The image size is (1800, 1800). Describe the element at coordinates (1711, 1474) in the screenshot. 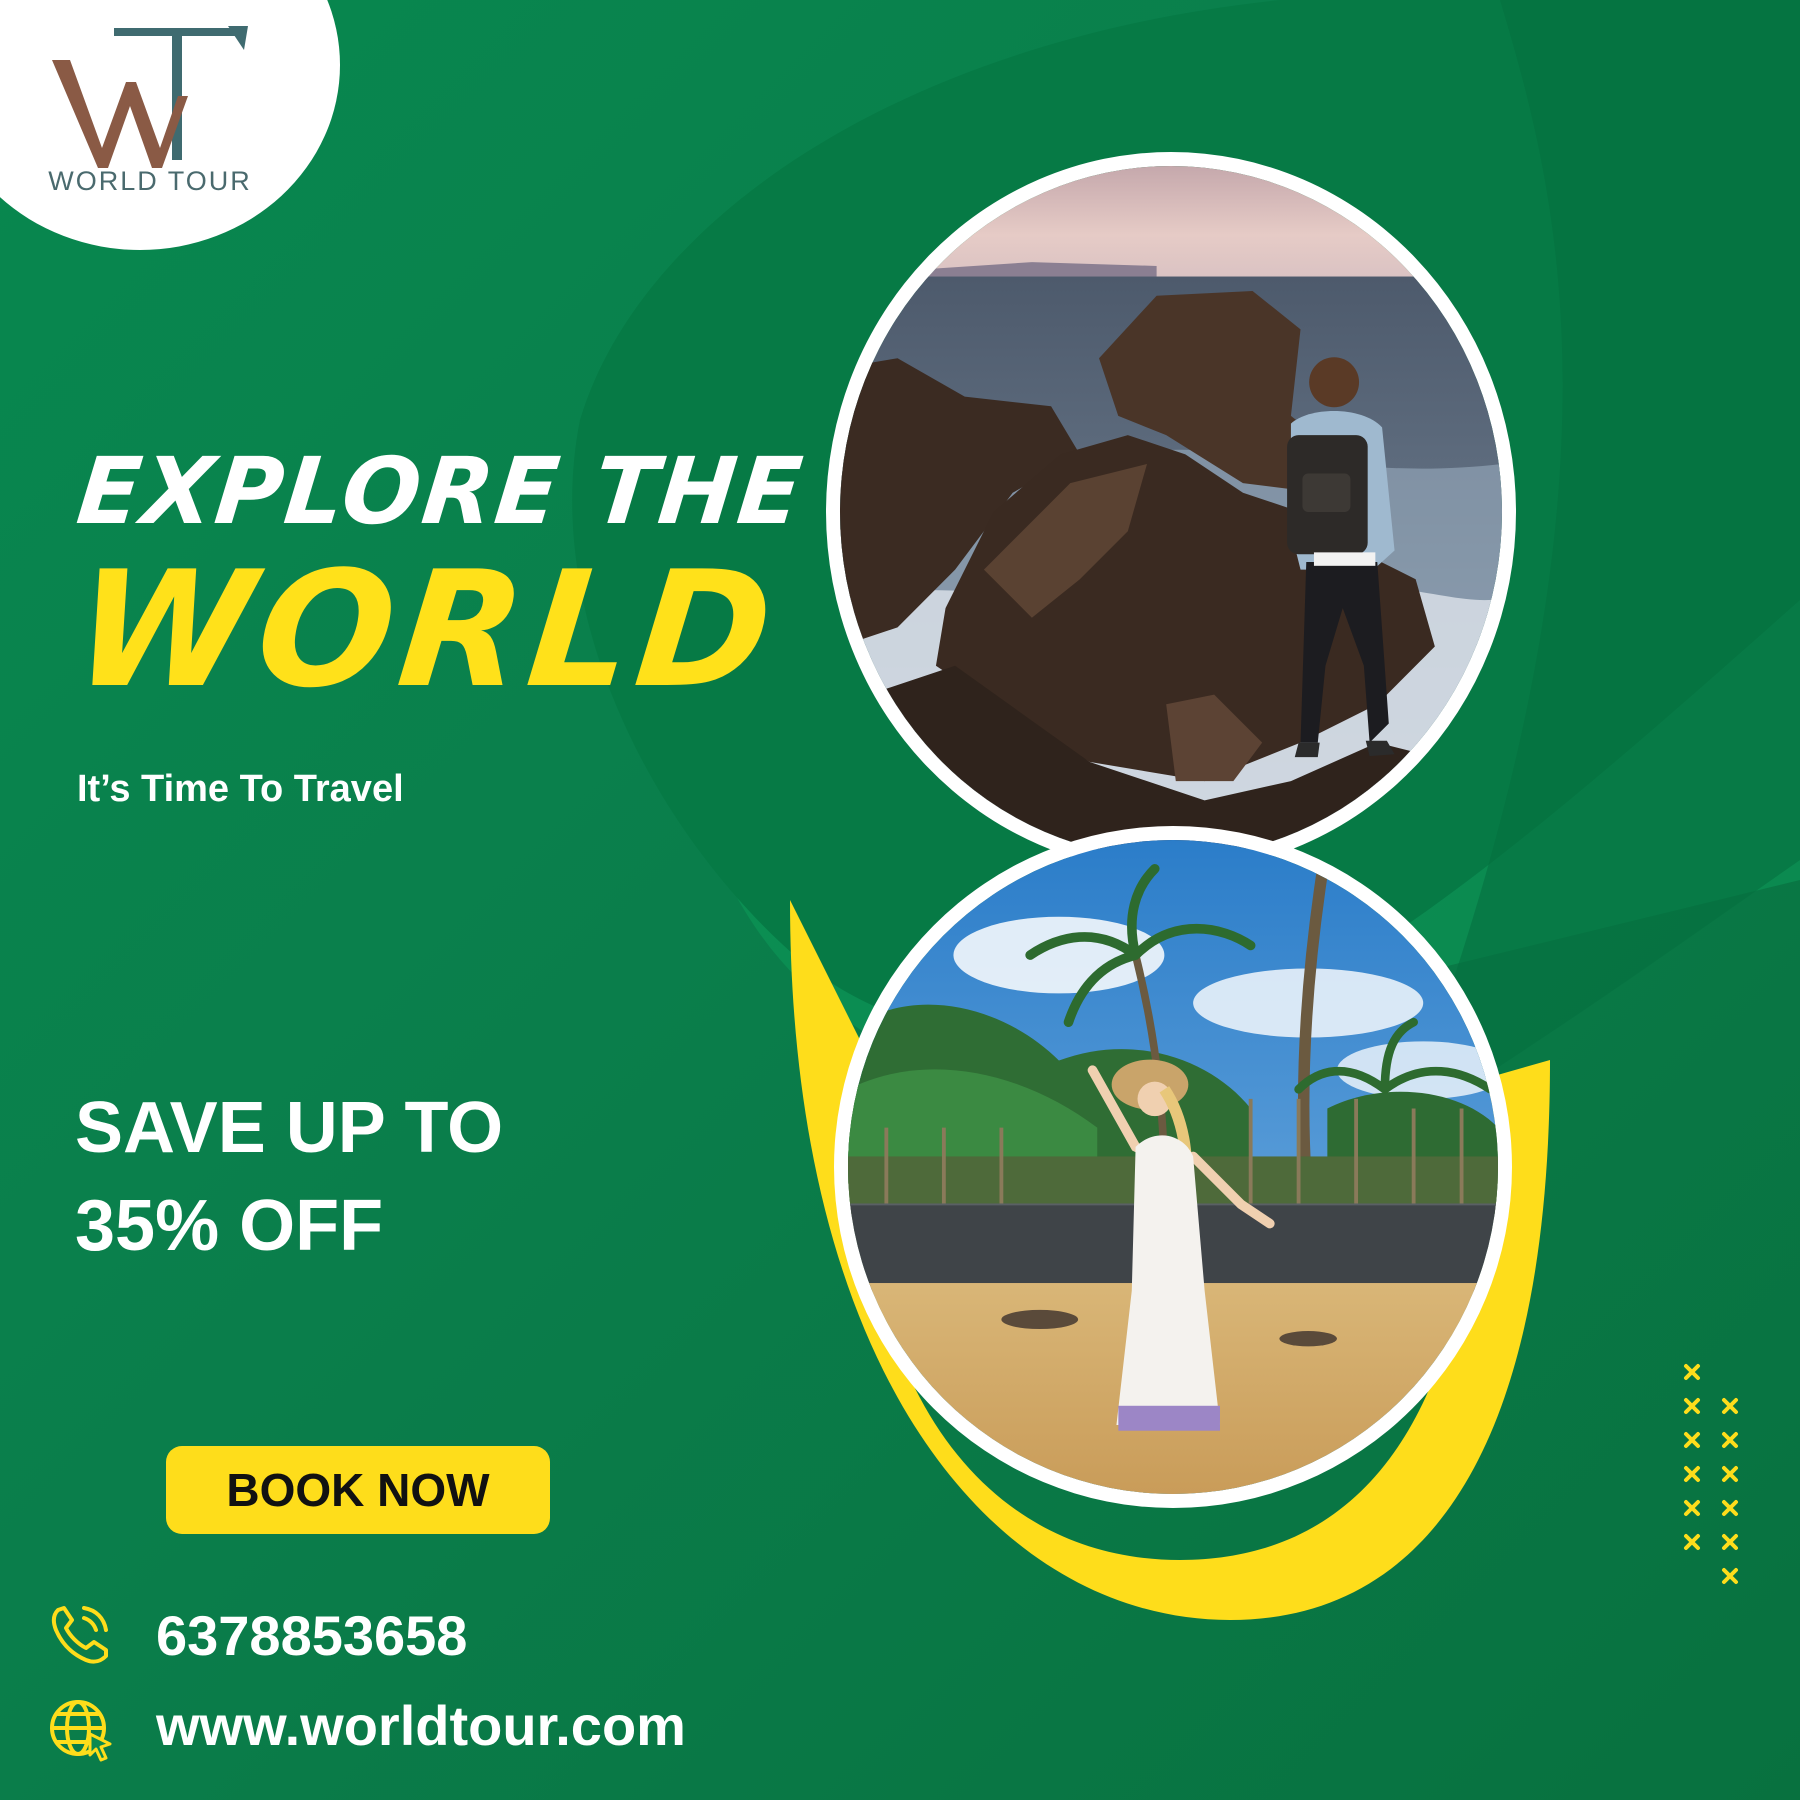

I see `decorative-crosses` at that location.